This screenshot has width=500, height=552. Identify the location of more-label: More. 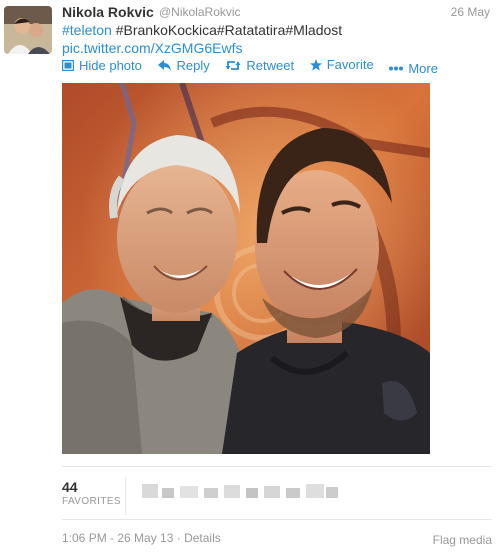
(423, 68).